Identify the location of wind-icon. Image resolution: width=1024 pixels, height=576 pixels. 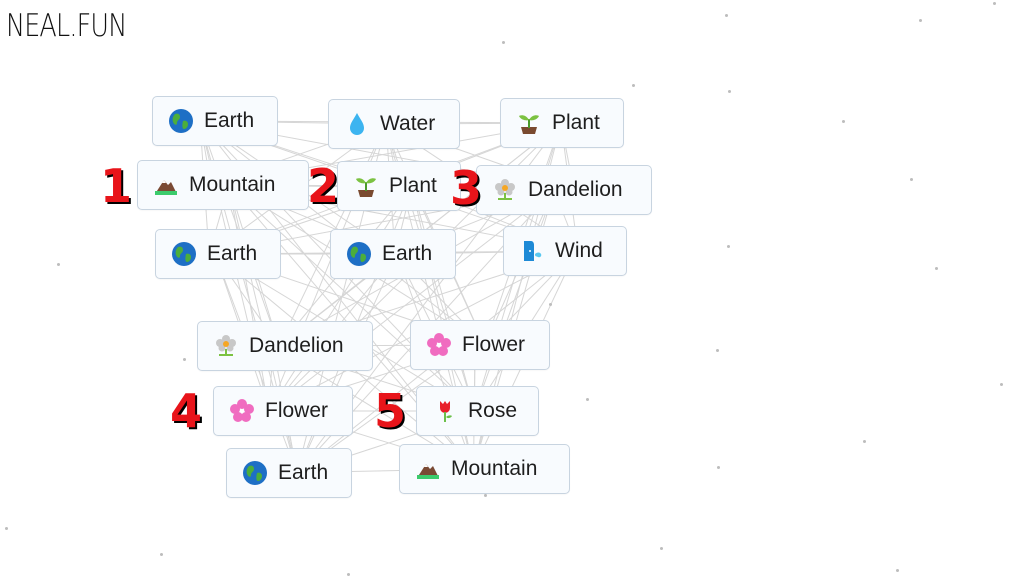
(532, 251).